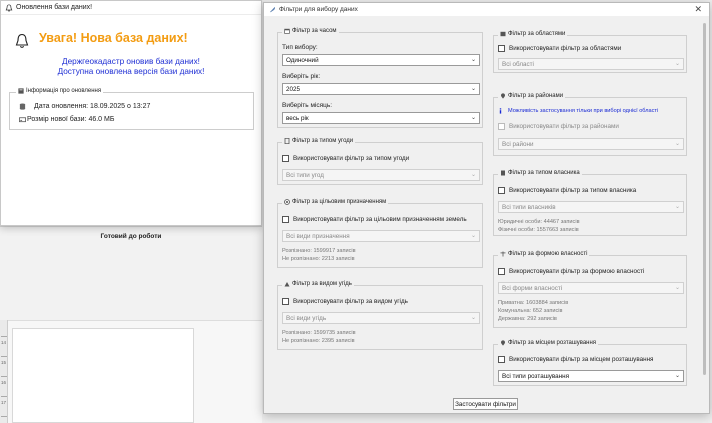  I want to click on scale-icon, so click(503, 254).